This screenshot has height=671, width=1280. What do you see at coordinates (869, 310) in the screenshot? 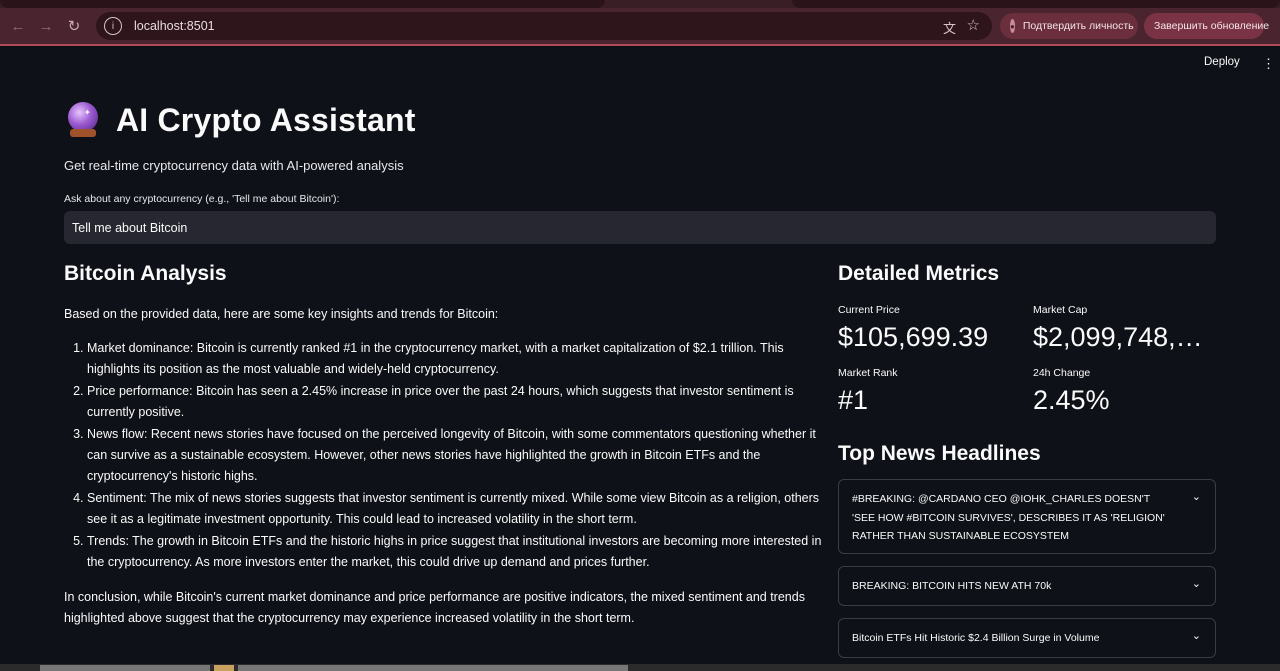
I see `metric-label: Current Price` at bounding box center [869, 310].